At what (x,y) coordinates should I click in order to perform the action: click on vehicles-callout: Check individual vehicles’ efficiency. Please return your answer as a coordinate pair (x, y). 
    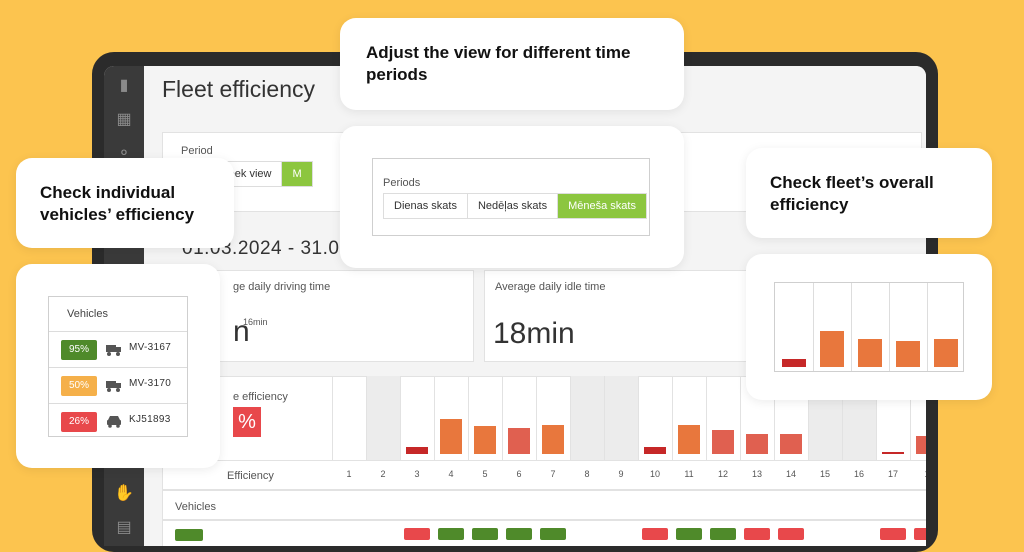
    Looking at the image, I should click on (125, 203).